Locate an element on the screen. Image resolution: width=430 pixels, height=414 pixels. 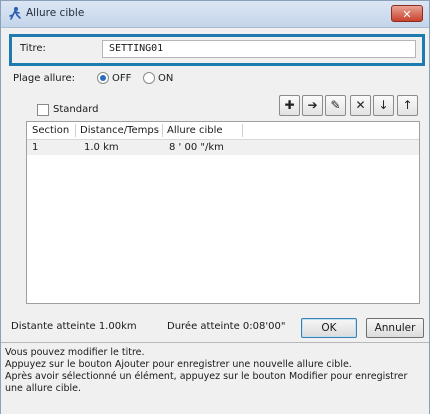
standard-checkbox is located at coordinates (43, 110).